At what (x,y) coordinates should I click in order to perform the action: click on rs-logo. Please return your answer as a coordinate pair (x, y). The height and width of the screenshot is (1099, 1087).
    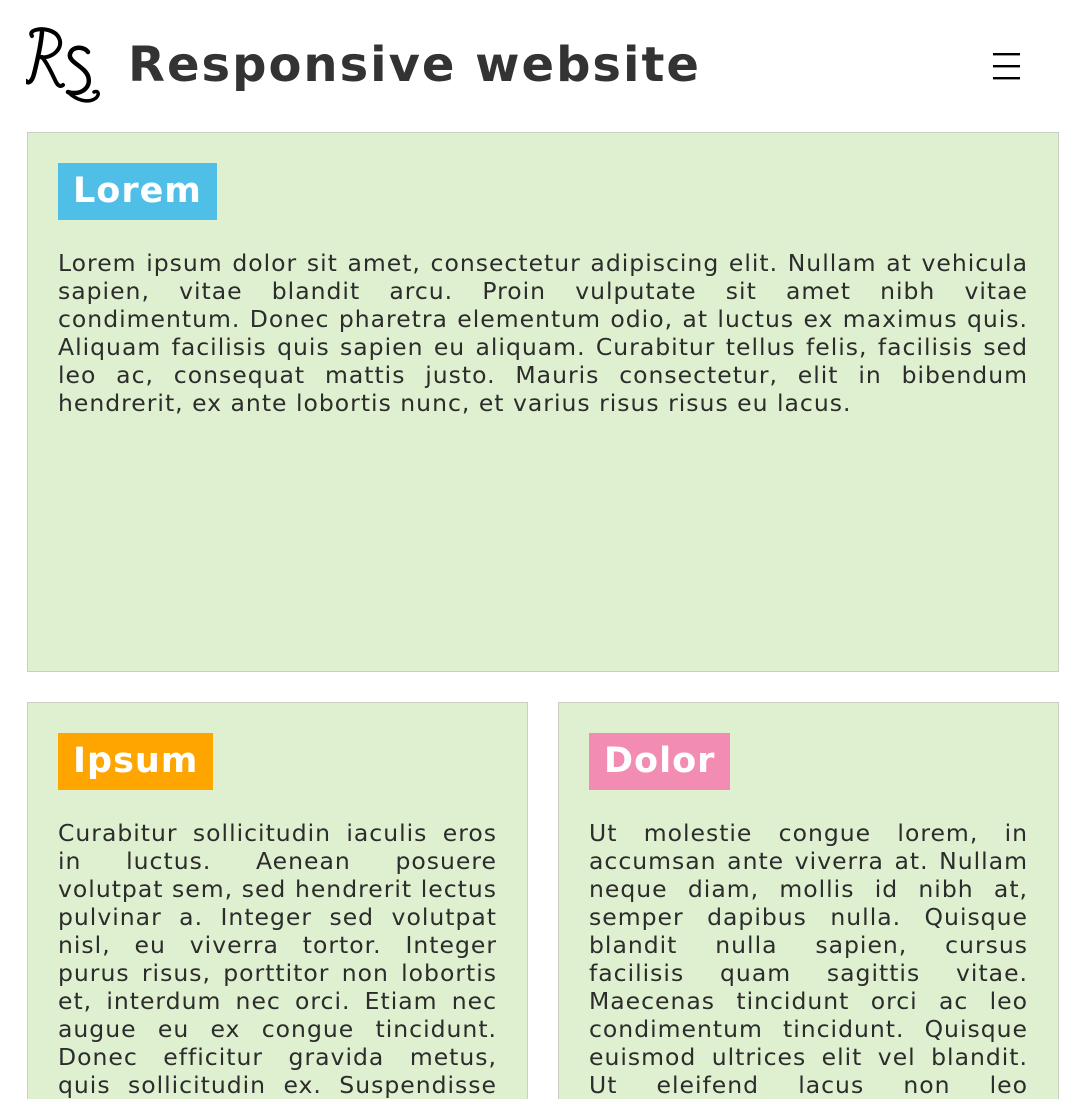
    Looking at the image, I should click on (61, 65).